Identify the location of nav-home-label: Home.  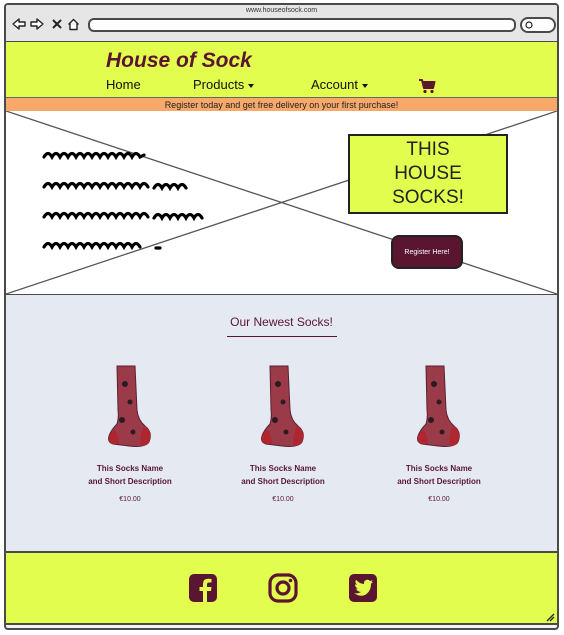
(123, 84).